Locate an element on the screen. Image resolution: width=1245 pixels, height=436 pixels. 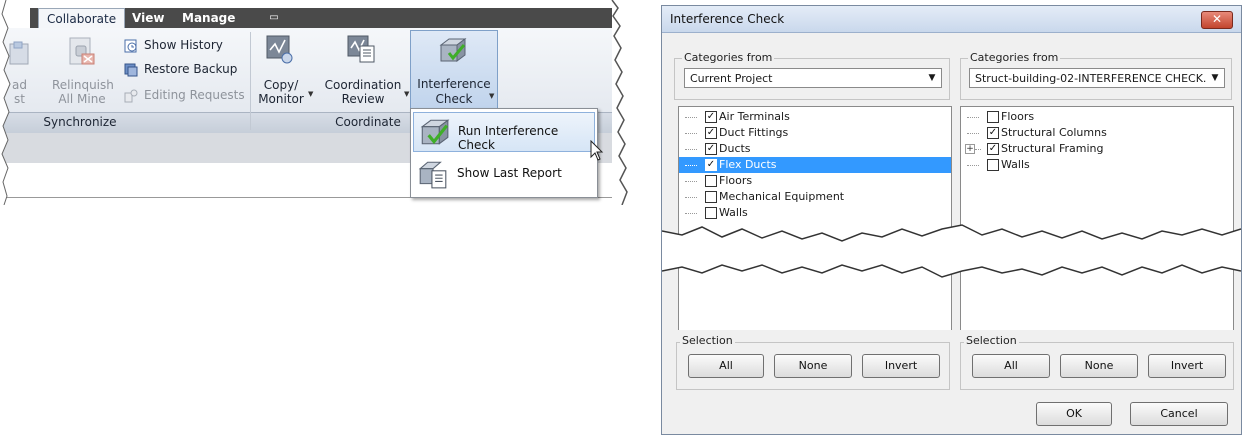
show-history-button: Show History is located at coordinates (173, 45).